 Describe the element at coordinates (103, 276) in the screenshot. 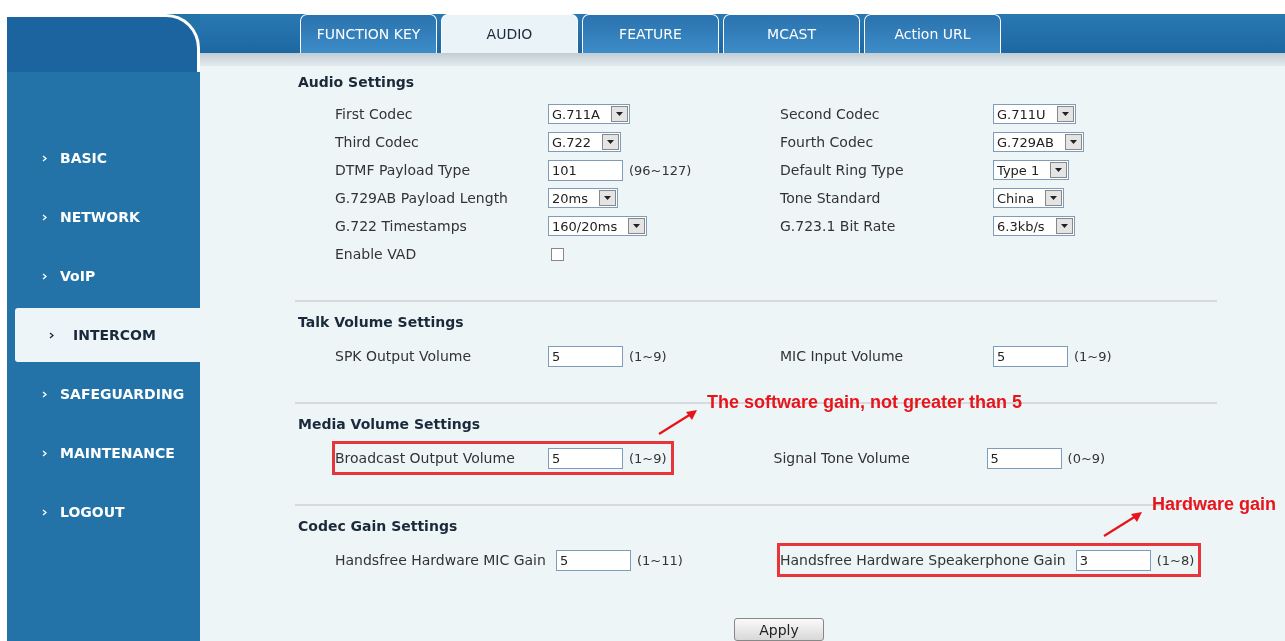

I see `sidebar-item: VoIP` at that location.